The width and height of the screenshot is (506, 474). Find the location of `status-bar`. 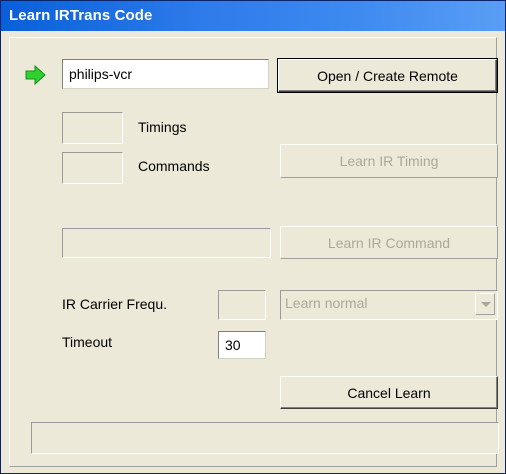

status-bar is located at coordinates (265, 438).